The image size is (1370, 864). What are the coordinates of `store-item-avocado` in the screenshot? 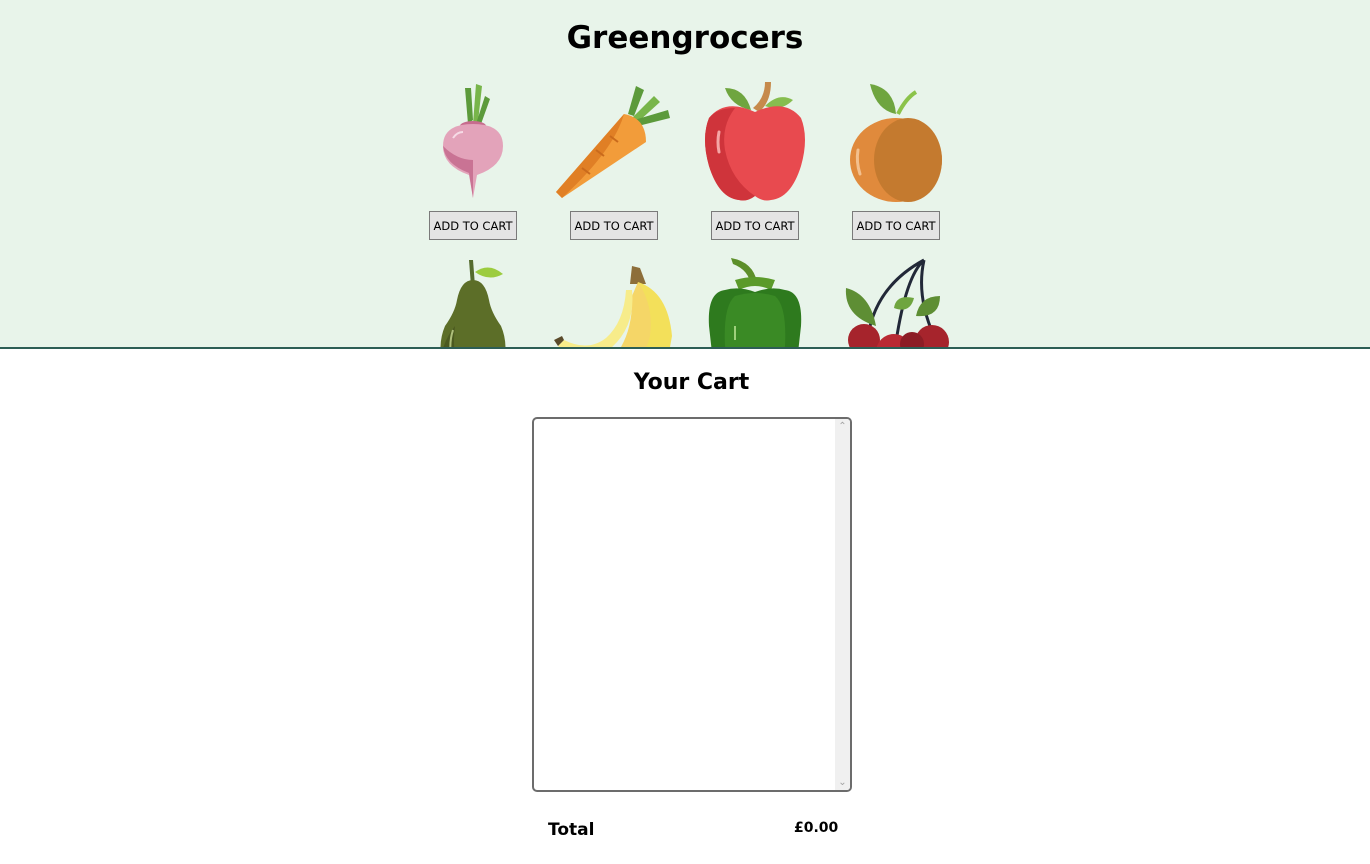 It's located at (473, 301).